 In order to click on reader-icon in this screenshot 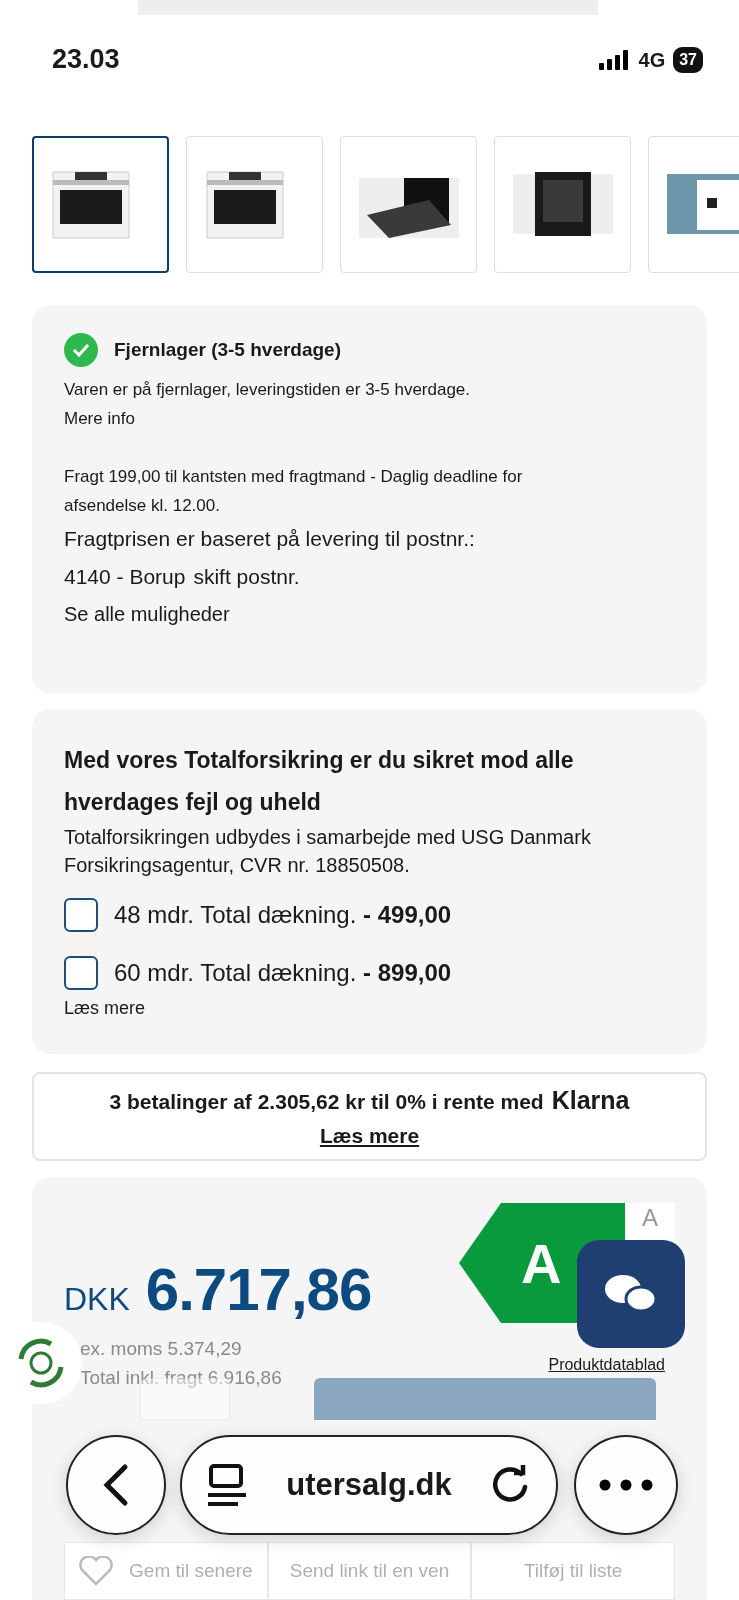, I will do `click(228, 1485)`.